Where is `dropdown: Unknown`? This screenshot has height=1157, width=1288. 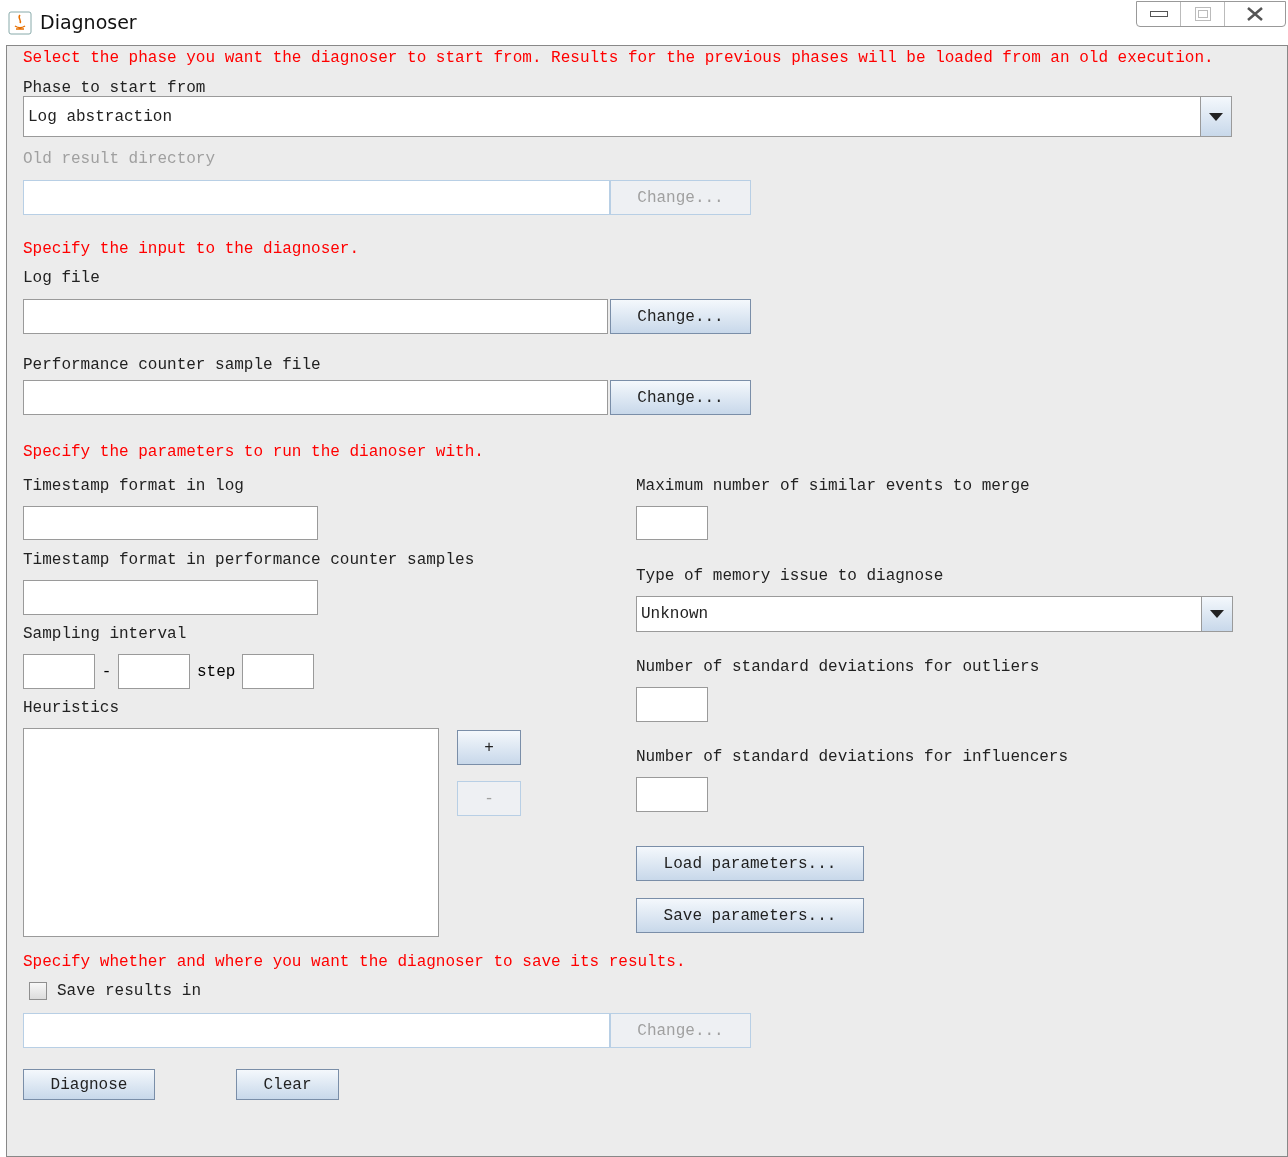
dropdown: Unknown is located at coordinates (934, 614).